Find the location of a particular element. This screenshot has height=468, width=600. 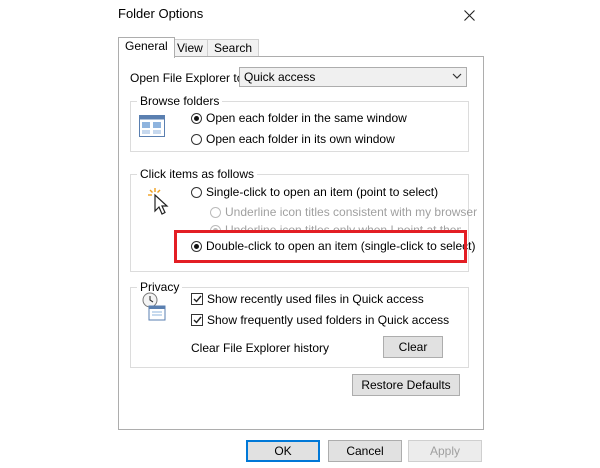

radio-own-window: Open each folder in its own window is located at coordinates (293, 139).